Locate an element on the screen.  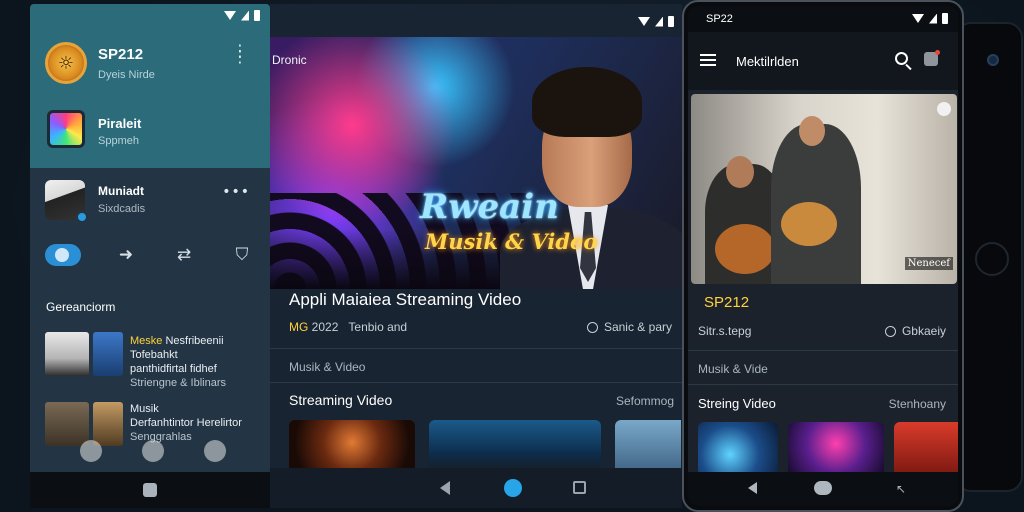
now-playing-subtitle: Sixdcadis is located at coordinates (122, 209).